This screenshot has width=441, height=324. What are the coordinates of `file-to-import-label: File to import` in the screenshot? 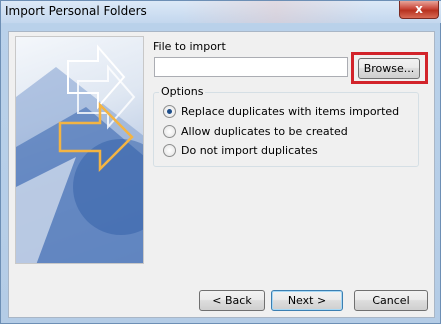 It's located at (189, 46).